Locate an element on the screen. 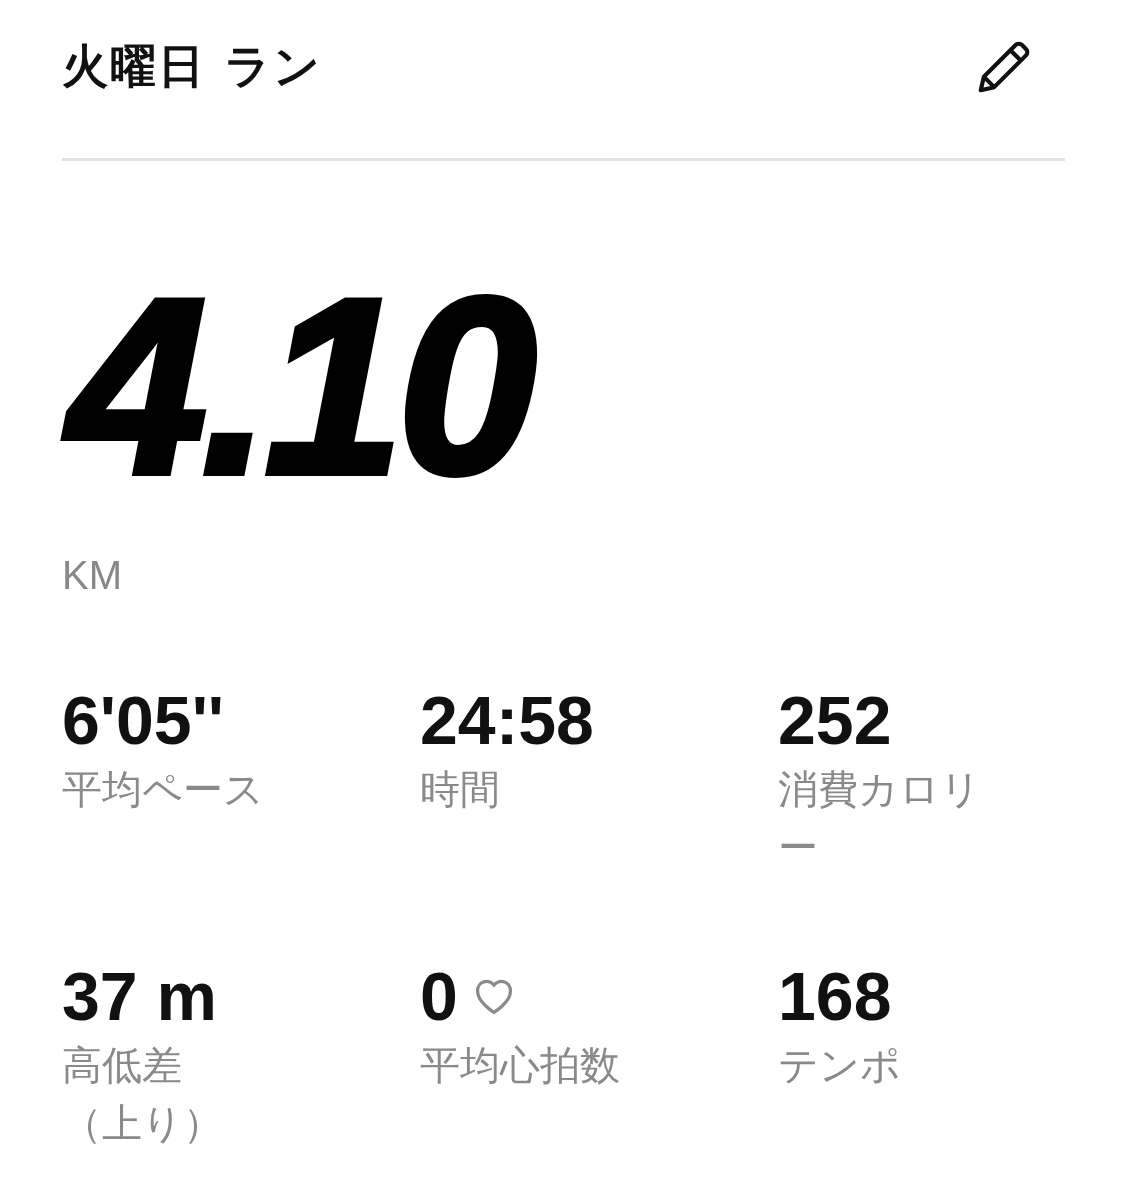 The image size is (1125, 1192). stat-label: 平均心拍数 is located at coordinates (520, 1065).